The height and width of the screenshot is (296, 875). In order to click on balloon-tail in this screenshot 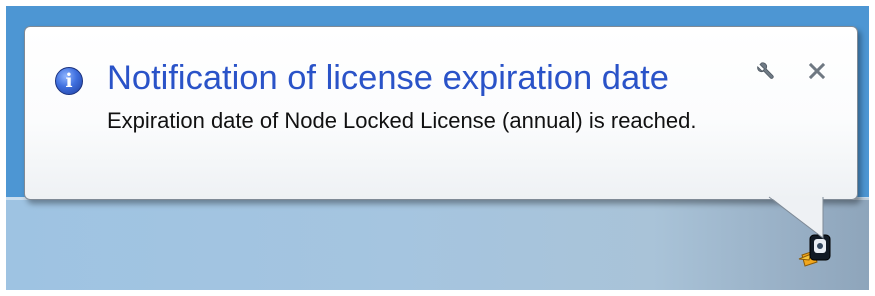, I will do `click(796, 218)`.